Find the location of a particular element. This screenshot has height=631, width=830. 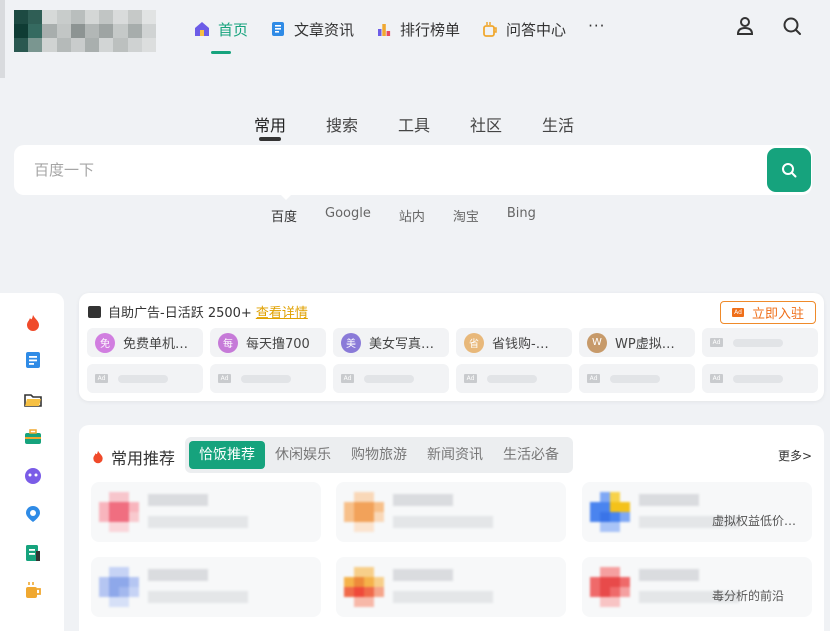

nav-item-home: 首页 is located at coordinates (221, 34).